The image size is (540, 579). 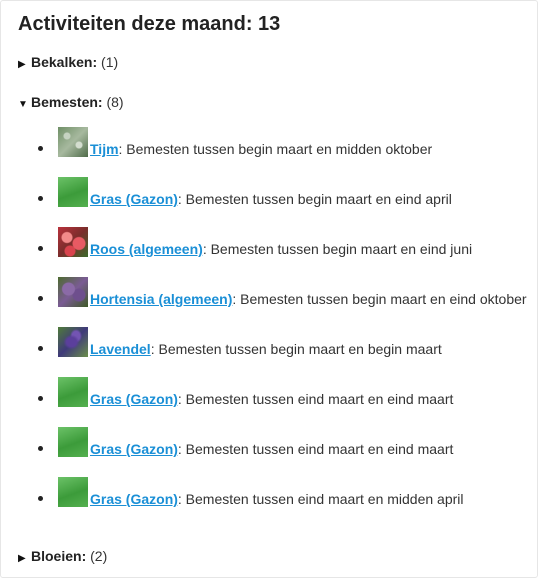 I want to click on section-bekalken-toggle: ▶ Bekalken: (1), so click(x=68, y=63).